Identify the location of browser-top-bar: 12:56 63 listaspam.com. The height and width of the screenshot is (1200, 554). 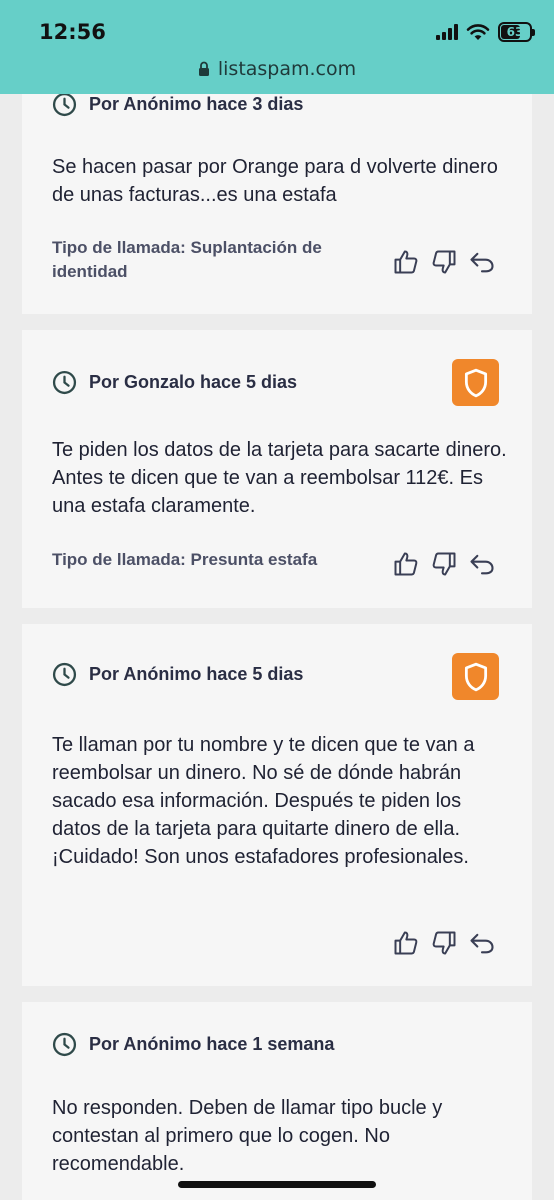
(277, 47).